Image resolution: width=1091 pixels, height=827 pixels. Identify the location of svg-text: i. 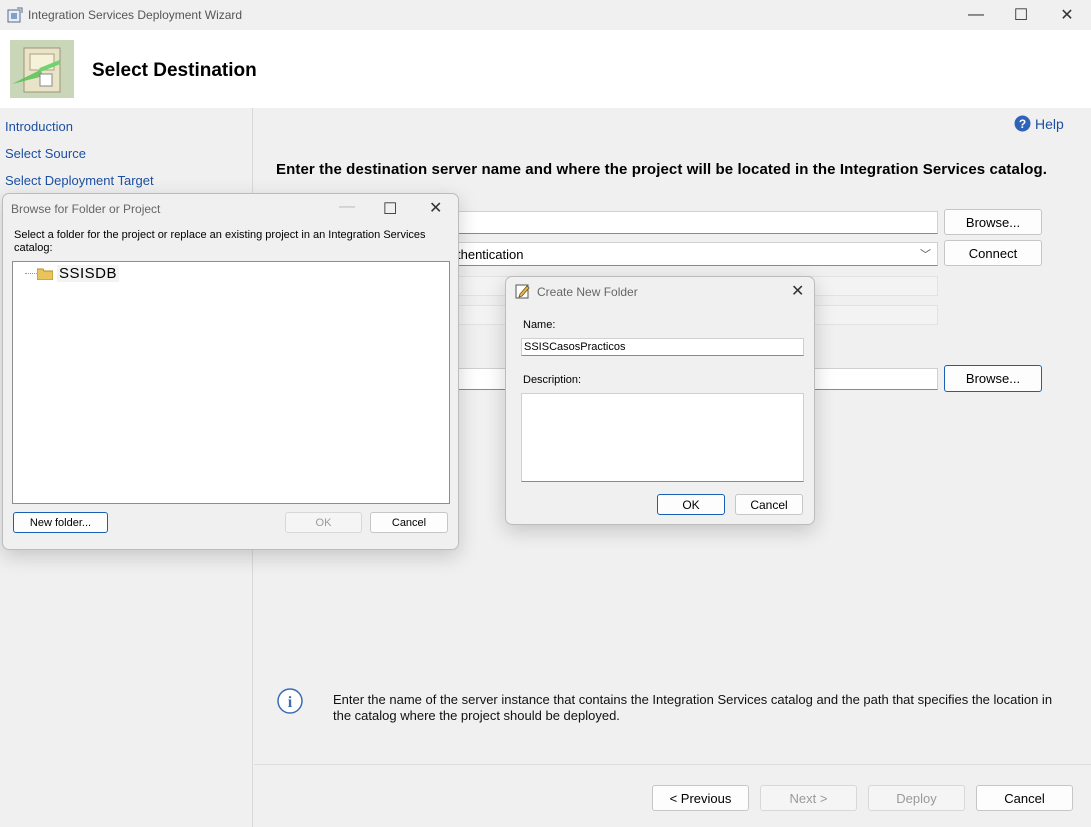
(290, 702).